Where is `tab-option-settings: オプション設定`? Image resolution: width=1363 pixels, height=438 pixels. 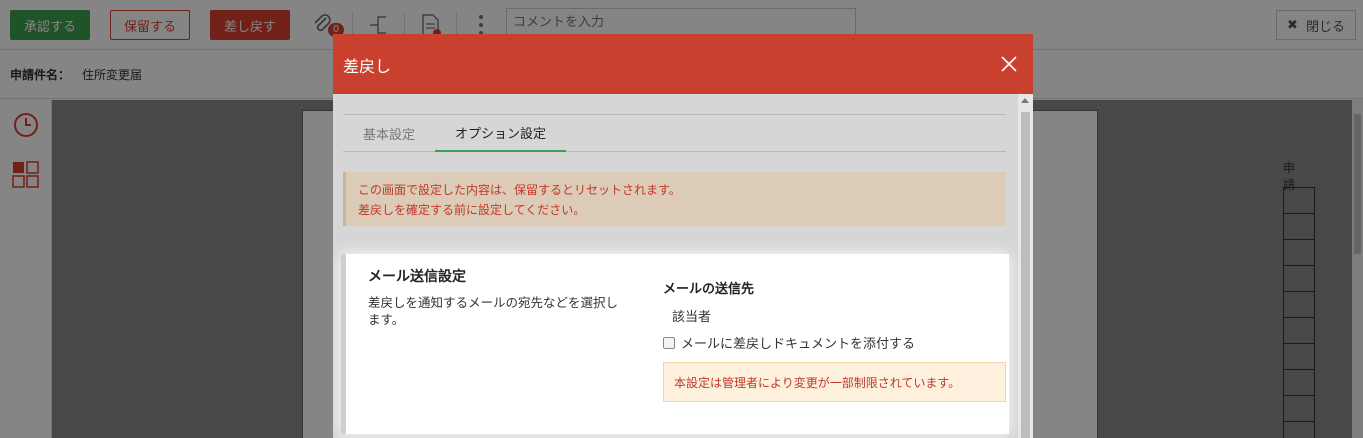 tab-option-settings: オプション設定 is located at coordinates (500, 133).